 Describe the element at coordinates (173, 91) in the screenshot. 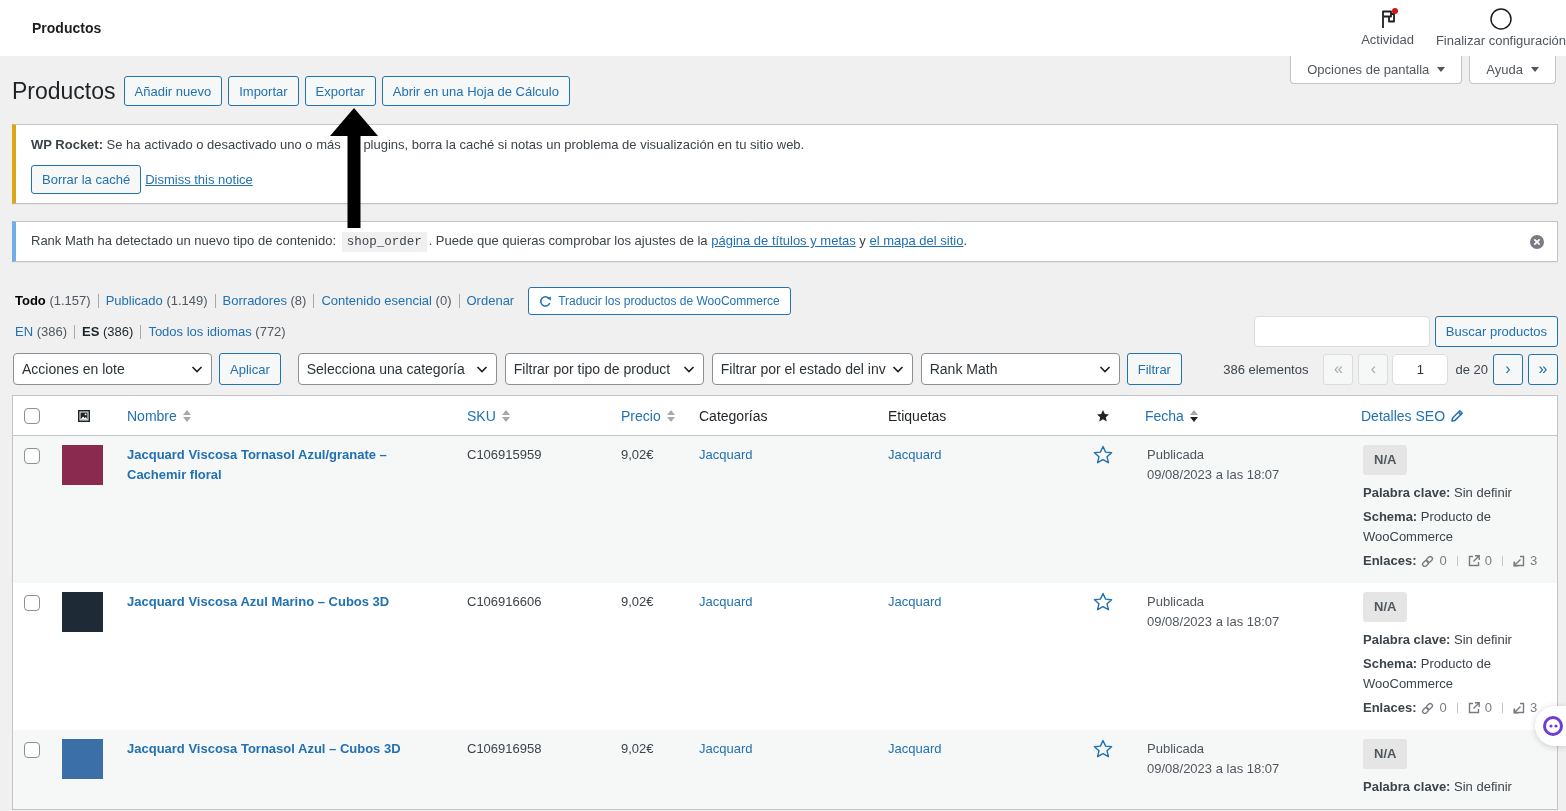

I see `page-action-button: Añadir nuevo` at that location.